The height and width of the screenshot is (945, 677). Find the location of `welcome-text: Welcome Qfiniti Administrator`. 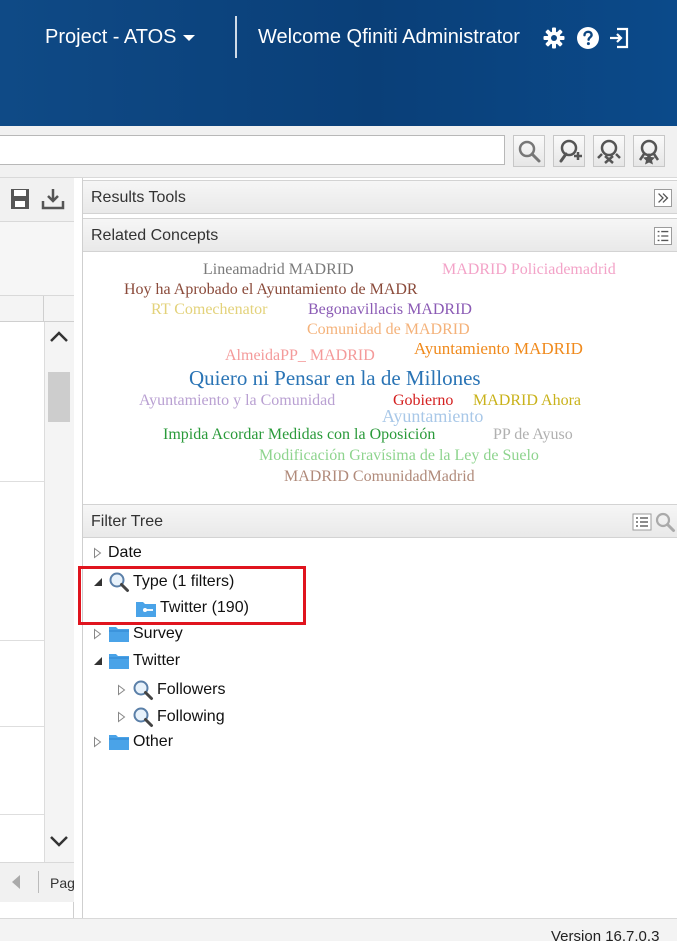

welcome-text: Welcome Qfiniti Administrator is located at coordinates (389, 37).